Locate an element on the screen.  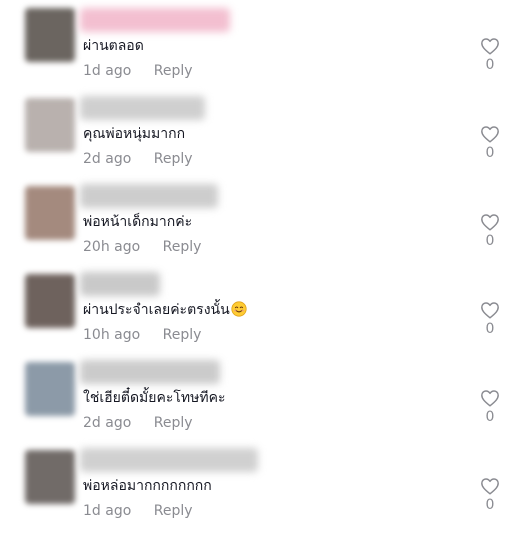
comment-text: พ่อหล่อมากกกกกกกก is located at coordinates (147, 486).